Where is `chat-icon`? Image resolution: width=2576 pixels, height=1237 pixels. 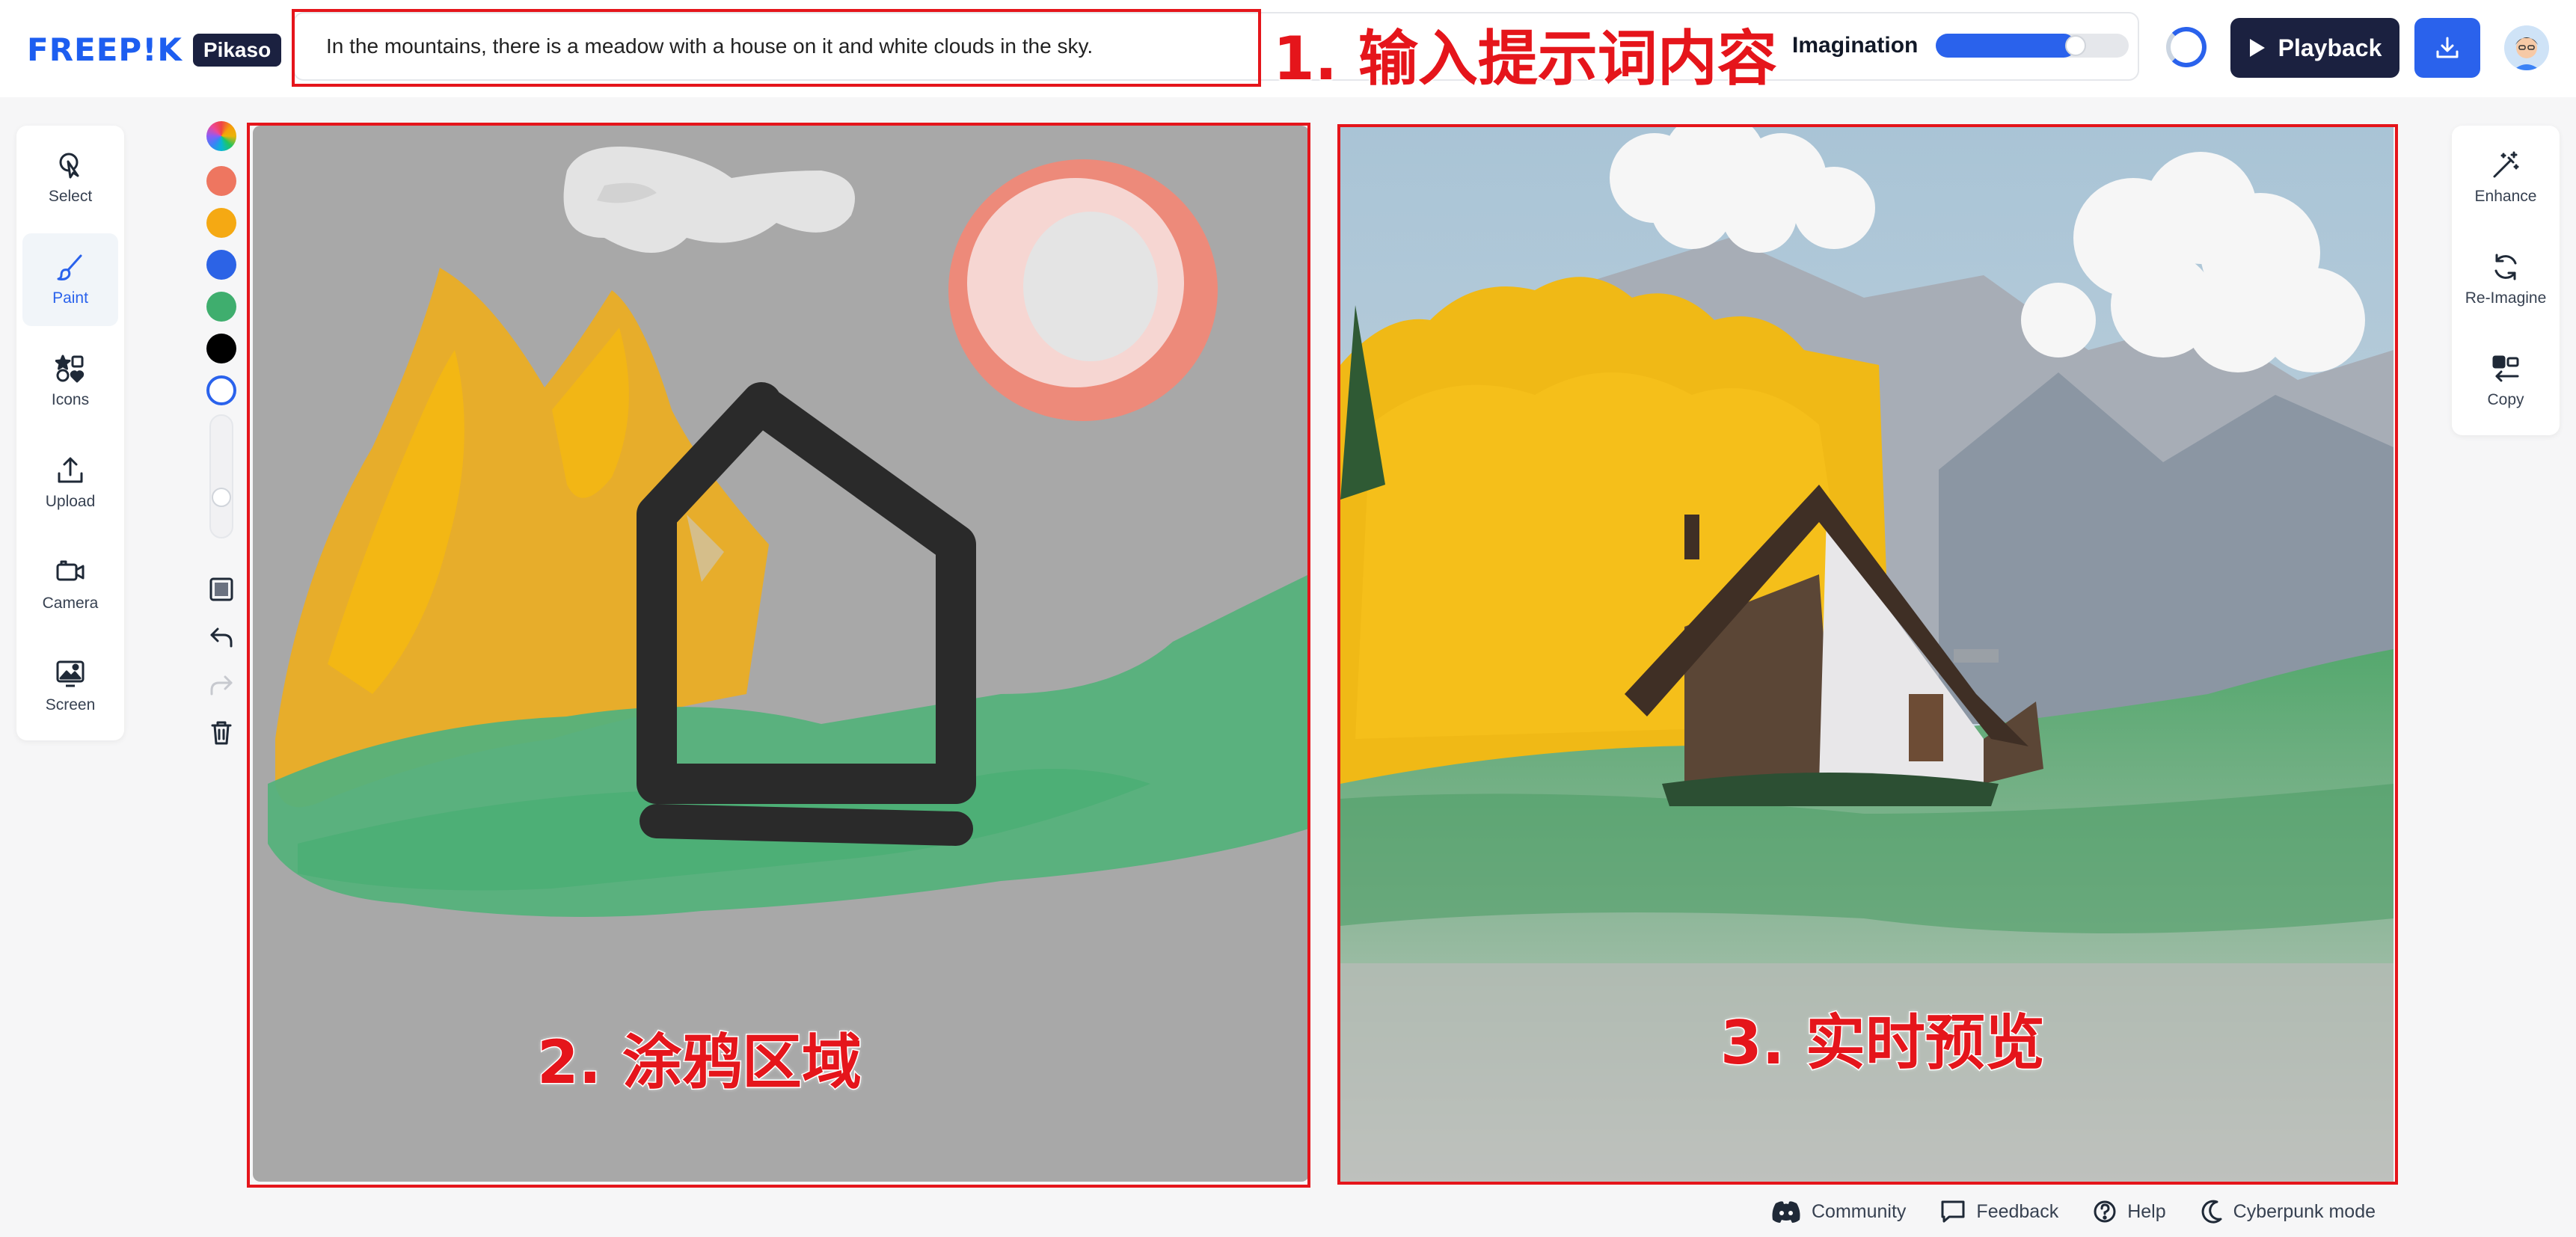 chat-icon is located at coordinates (1953, 1211).